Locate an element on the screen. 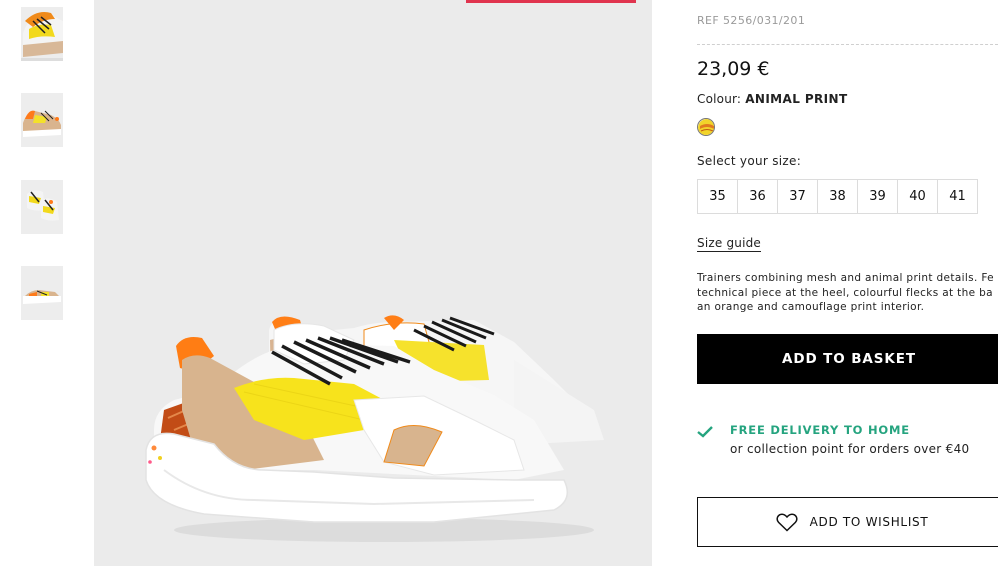 The height and width of the screenshot is (566, 998). colour-label: Colour: is located at coordinates (719, 99).